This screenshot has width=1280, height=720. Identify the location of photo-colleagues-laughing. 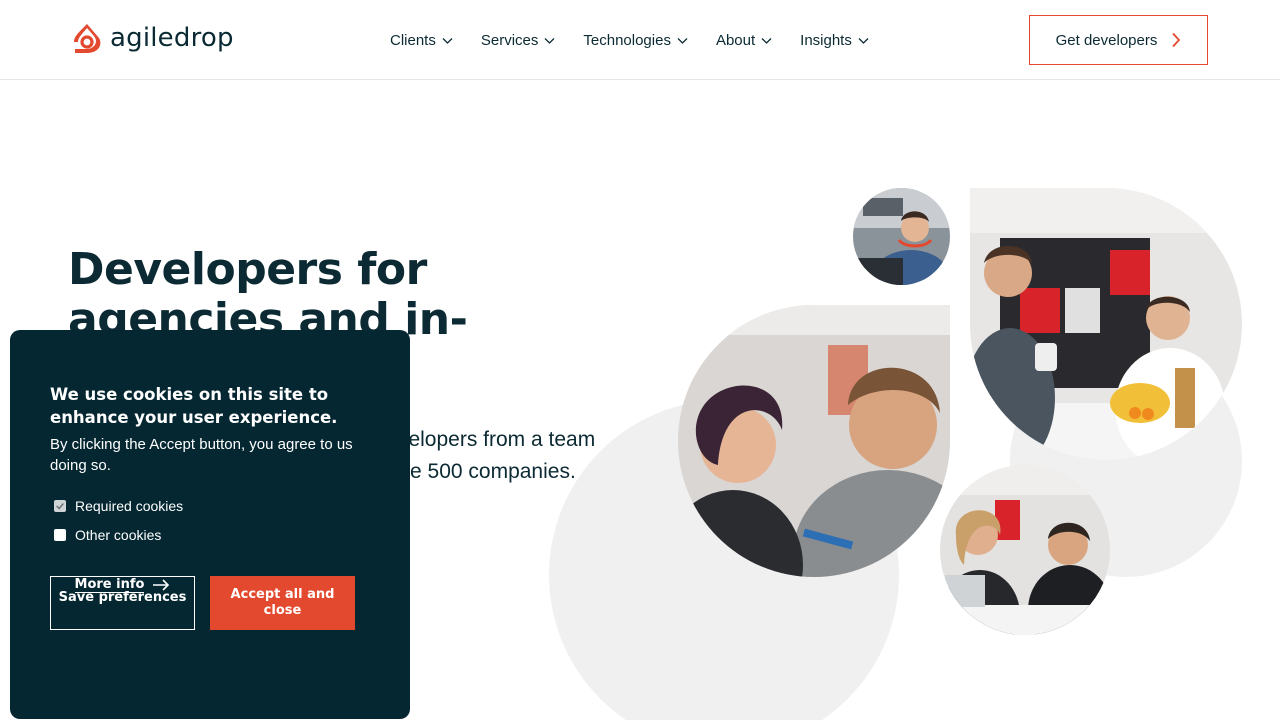
(1106, 324).